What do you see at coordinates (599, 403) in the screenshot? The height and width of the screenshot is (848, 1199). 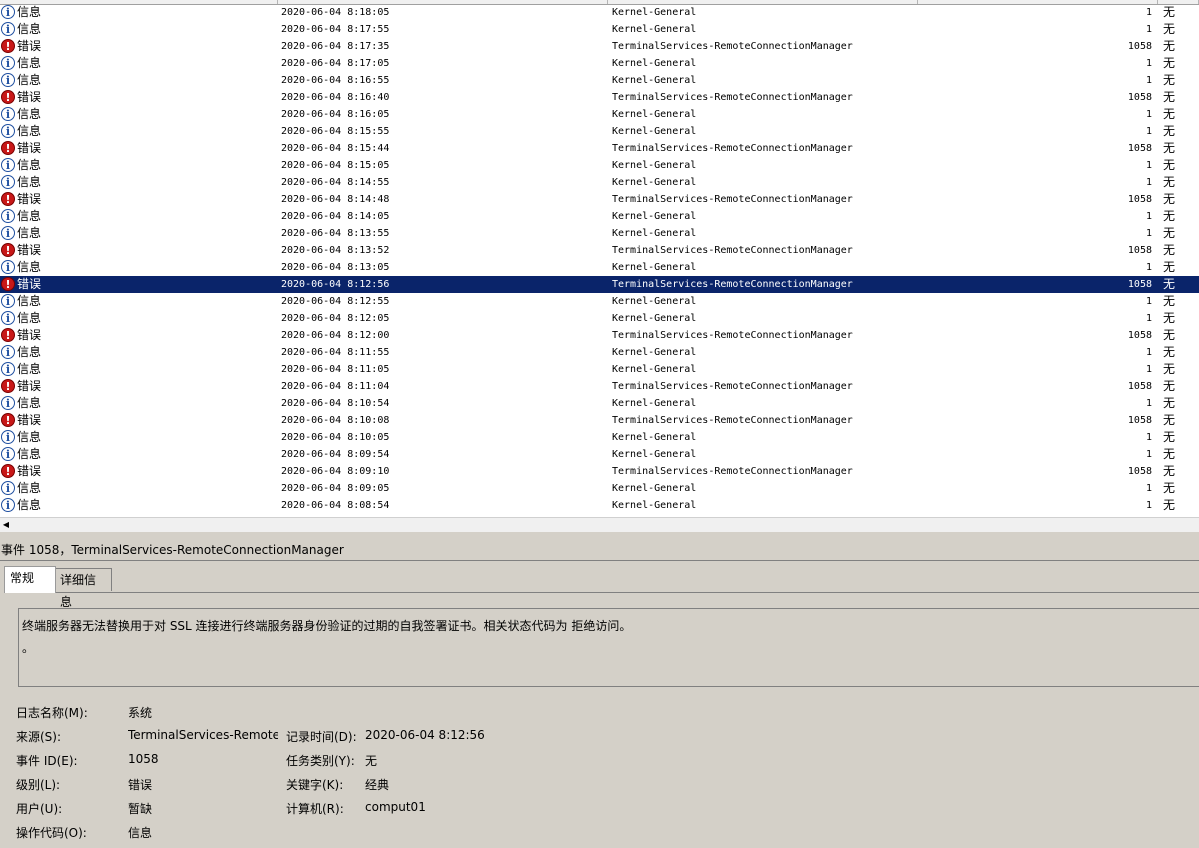 I see `table-row: i 信息 2020-06-04 8:10:54 Kernel-General 1 无` at bounding box center [599, 403].